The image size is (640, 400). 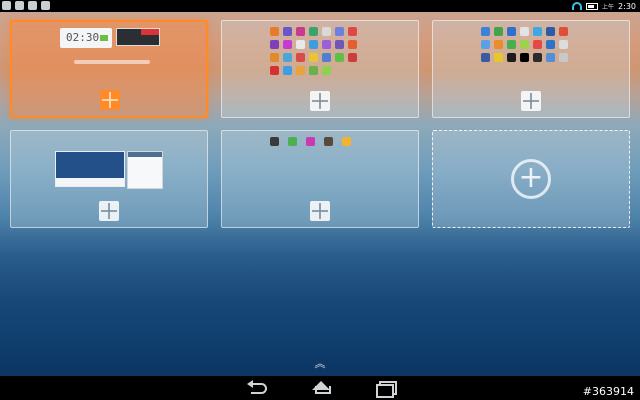 I want to click on watermark: #363914, so click(x=608, y=391).